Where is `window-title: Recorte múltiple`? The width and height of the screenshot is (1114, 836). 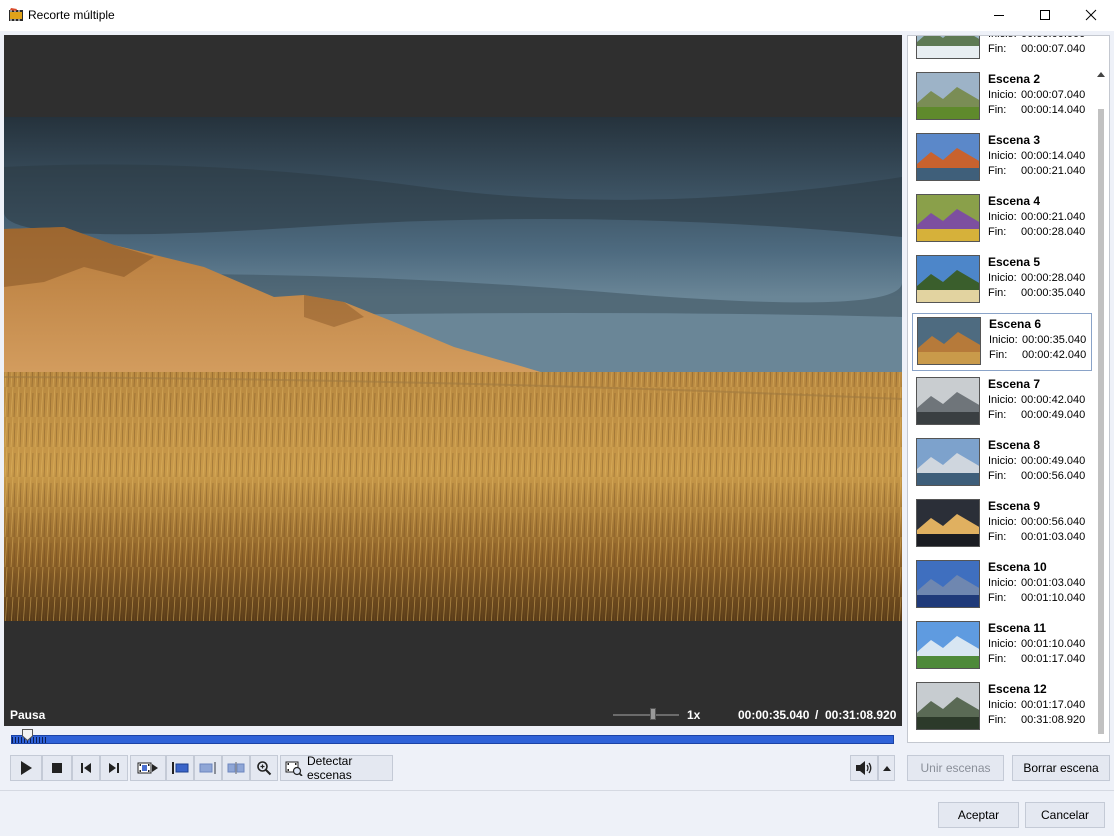 window-title: Recorte múltiple is located at coordinates (71, 15).